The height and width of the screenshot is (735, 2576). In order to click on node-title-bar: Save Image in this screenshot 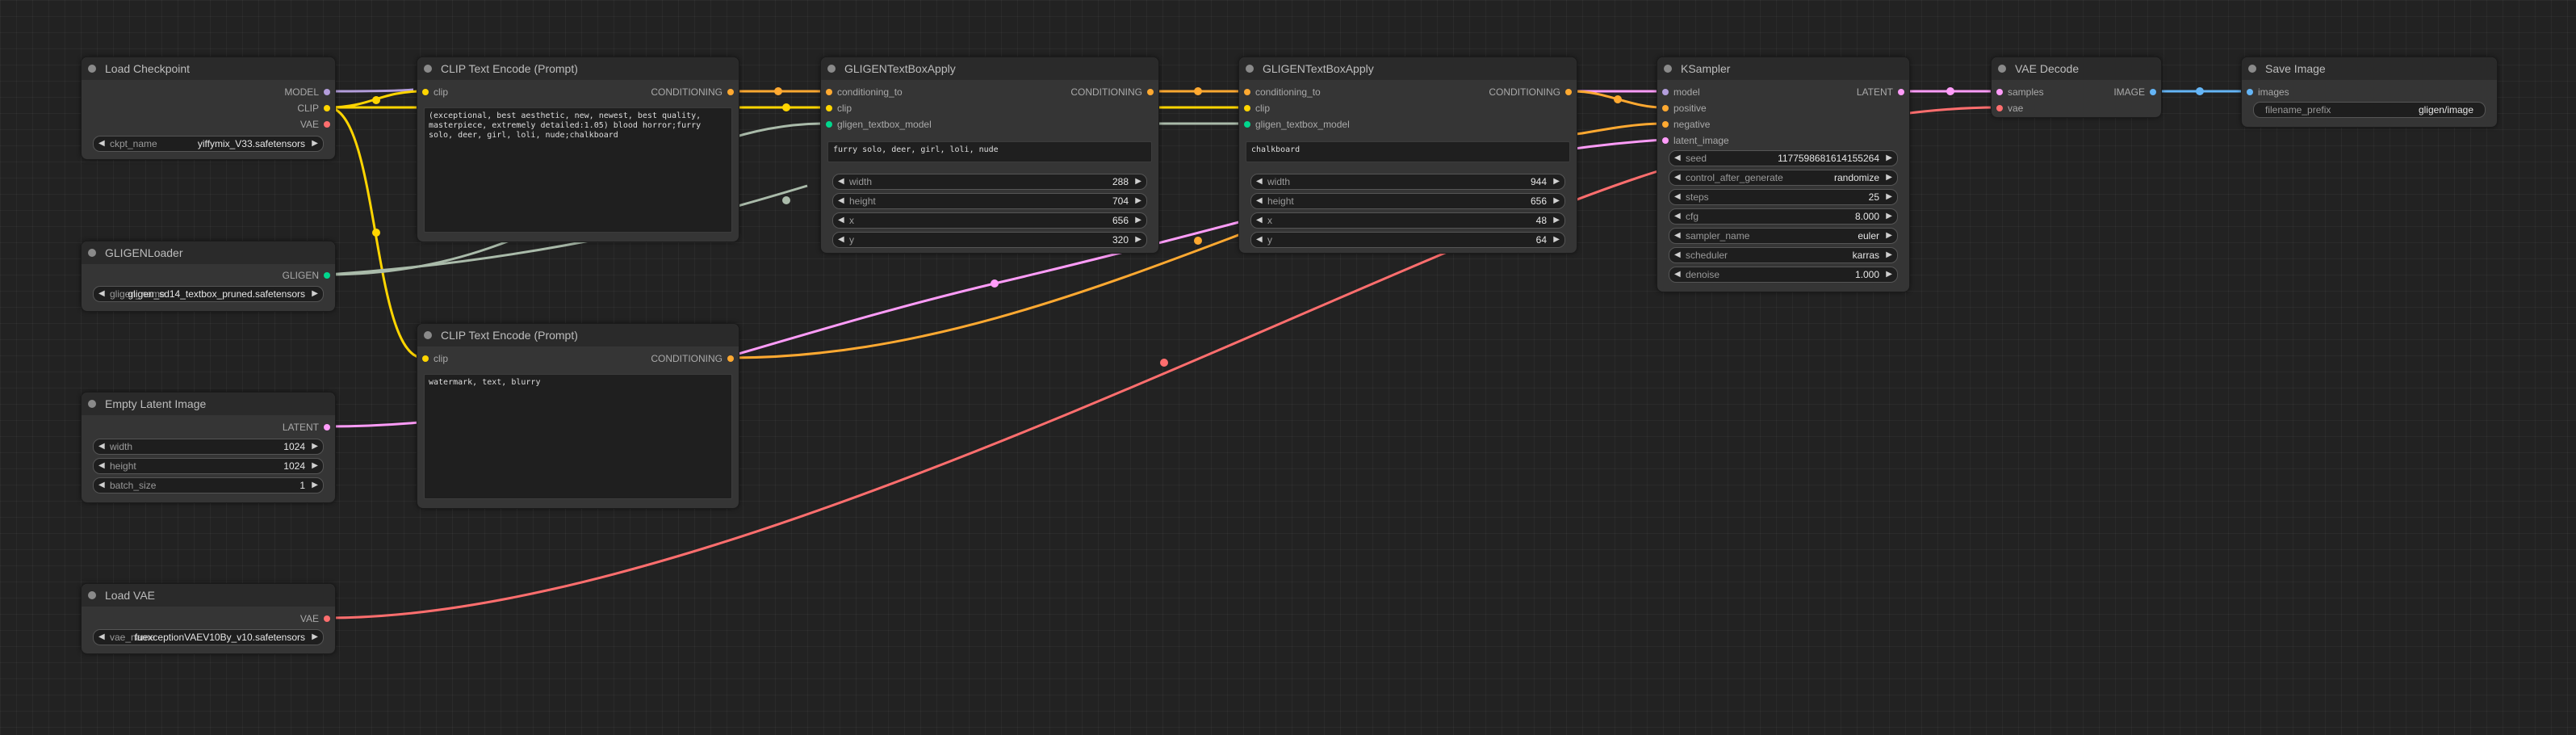, I will do `click(2369, 68)`.